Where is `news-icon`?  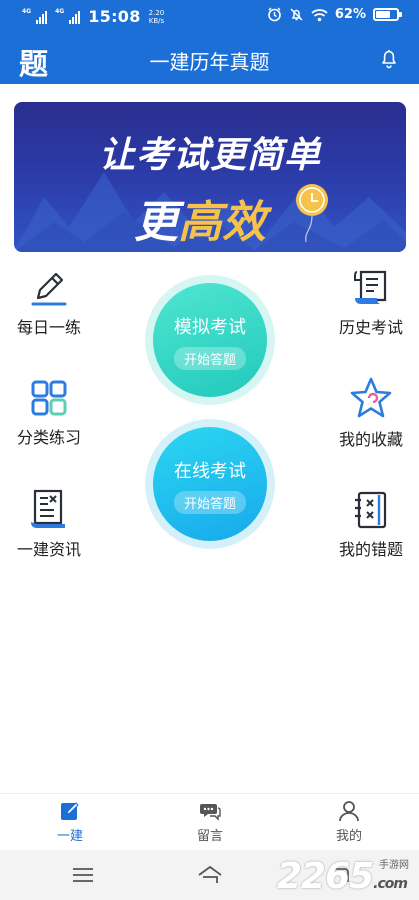
news-icon is located at coordinates (48, 508).